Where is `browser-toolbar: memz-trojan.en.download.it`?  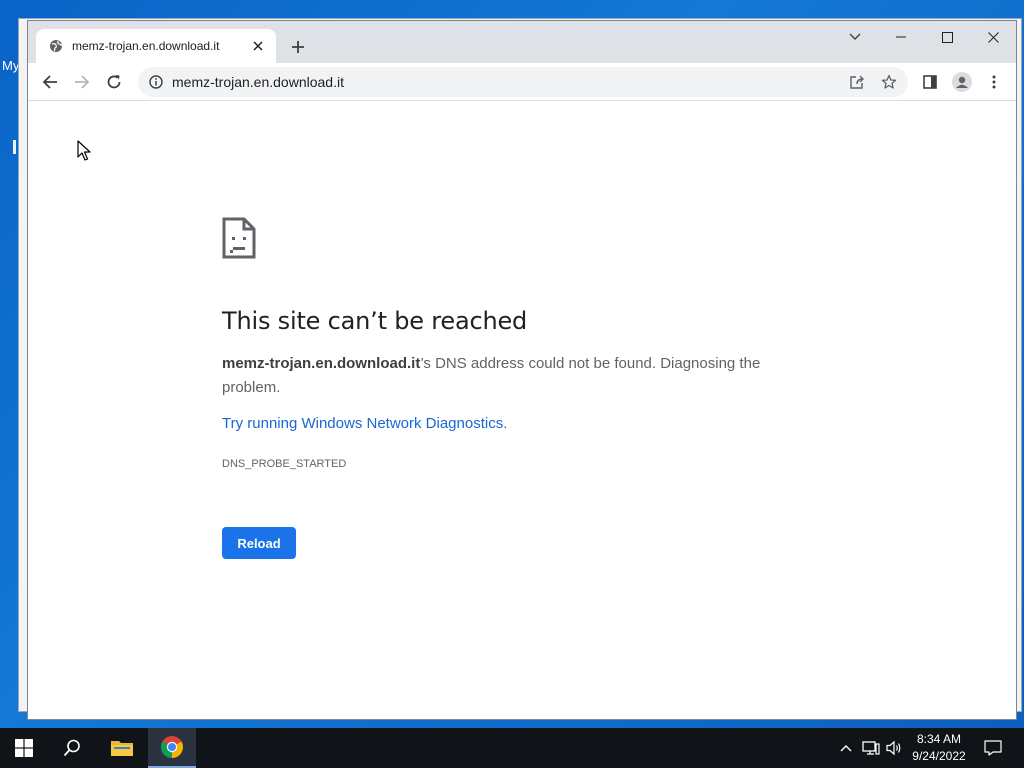 browser-toolbar: memz-trojan.en.download.it is located at coordinates (522, 82).